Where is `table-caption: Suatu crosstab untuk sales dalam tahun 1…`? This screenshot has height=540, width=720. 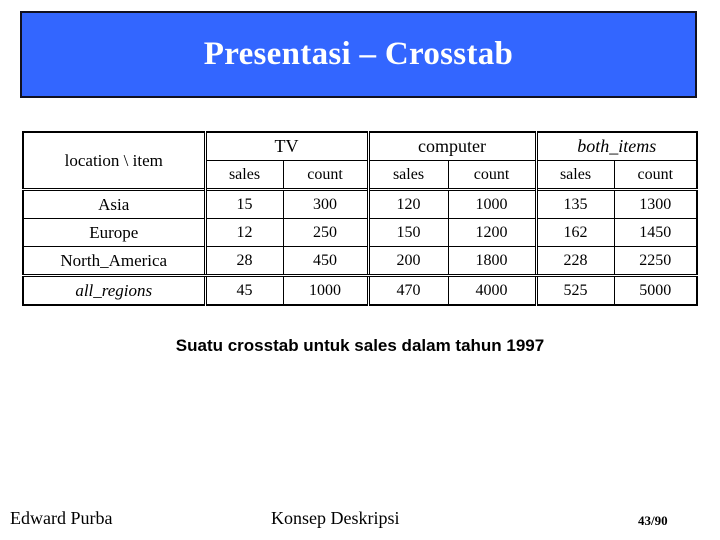
table-caption: Suatu crosstab untuk sales dalam tahun 1… is located at coordinates (360, 345).